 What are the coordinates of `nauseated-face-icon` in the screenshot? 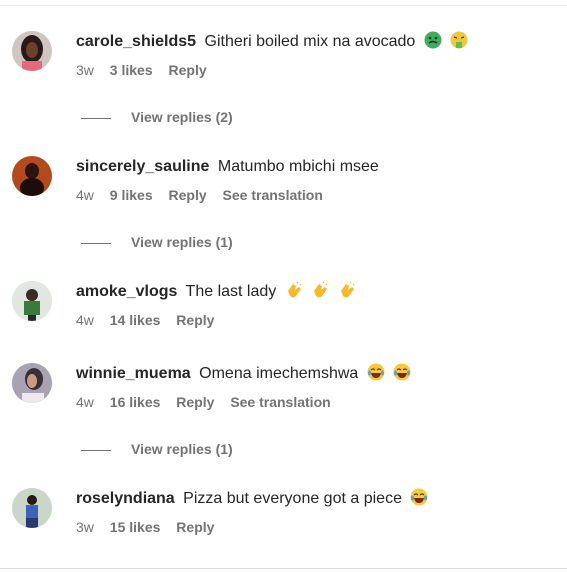 It's located at (433, 40).